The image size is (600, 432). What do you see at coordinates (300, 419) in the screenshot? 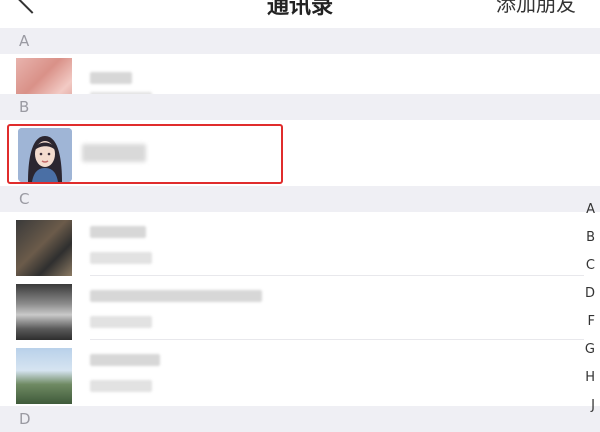
I see `section-header-d: D` at bounding box center [300, 419].